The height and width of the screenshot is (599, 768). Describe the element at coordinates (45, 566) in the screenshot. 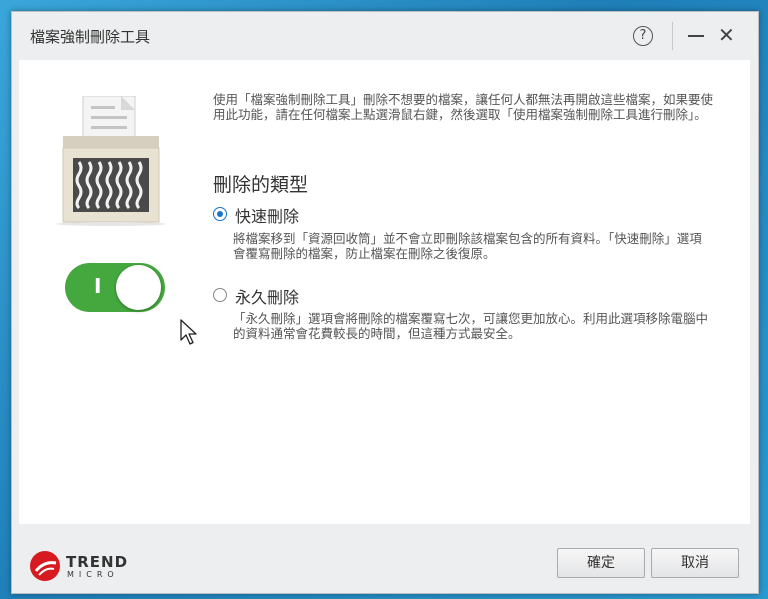

I see `trend-micro-ball-icon` at that location.